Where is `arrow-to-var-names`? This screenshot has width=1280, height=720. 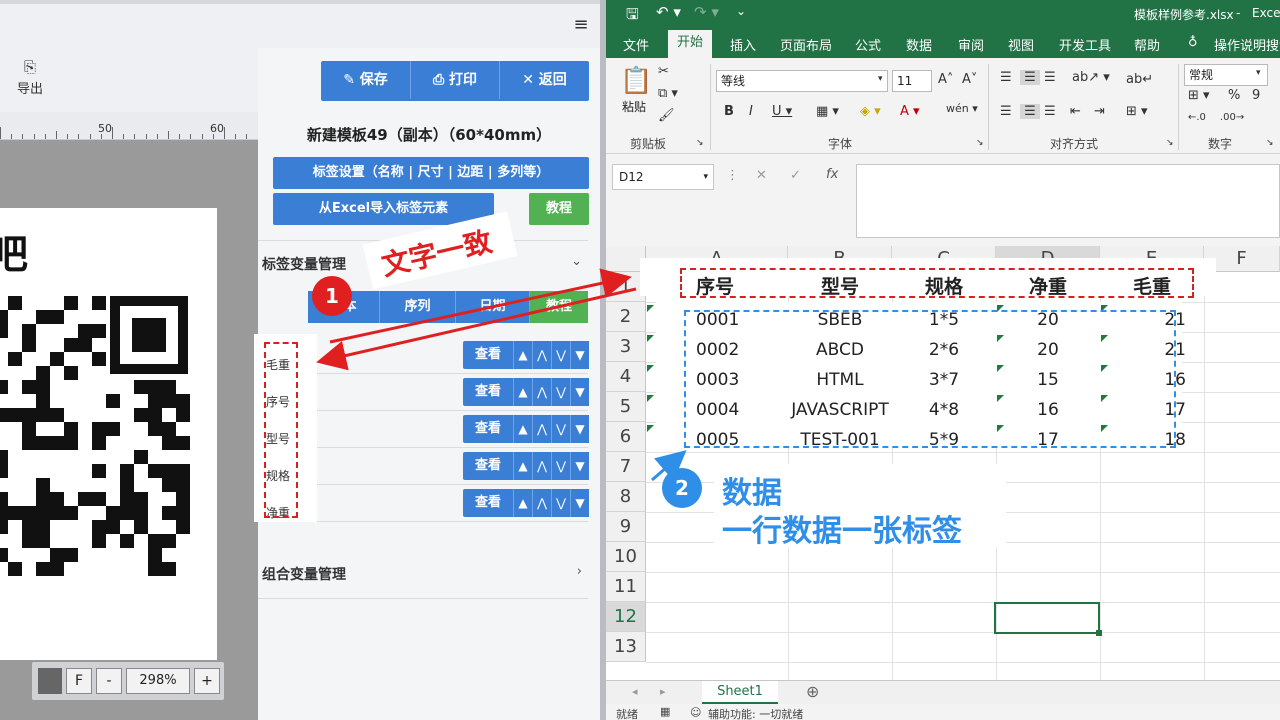
arrow-to-var-names is located at coordinates (476, 329).